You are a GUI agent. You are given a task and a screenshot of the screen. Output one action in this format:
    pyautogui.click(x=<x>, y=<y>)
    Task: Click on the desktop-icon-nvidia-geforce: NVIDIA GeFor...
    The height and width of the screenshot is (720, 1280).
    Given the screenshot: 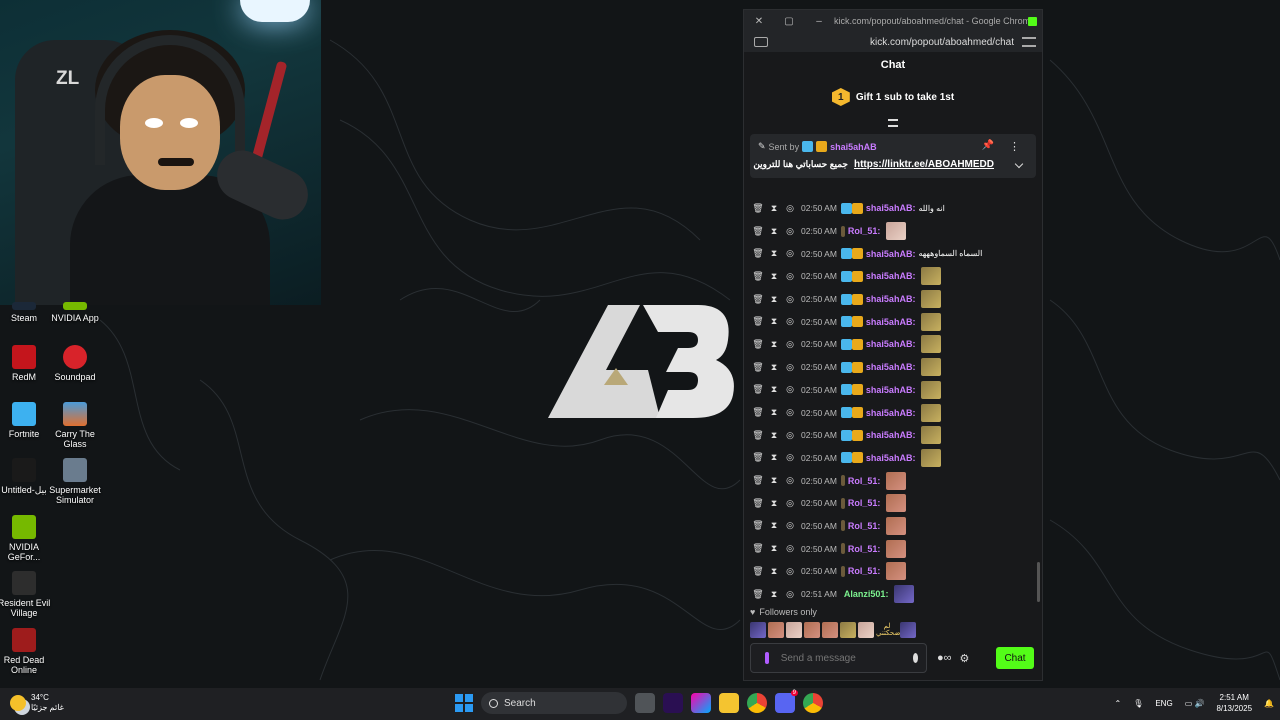 What is the action you would take?
    pyautogui.click(x=28, y=538)
    